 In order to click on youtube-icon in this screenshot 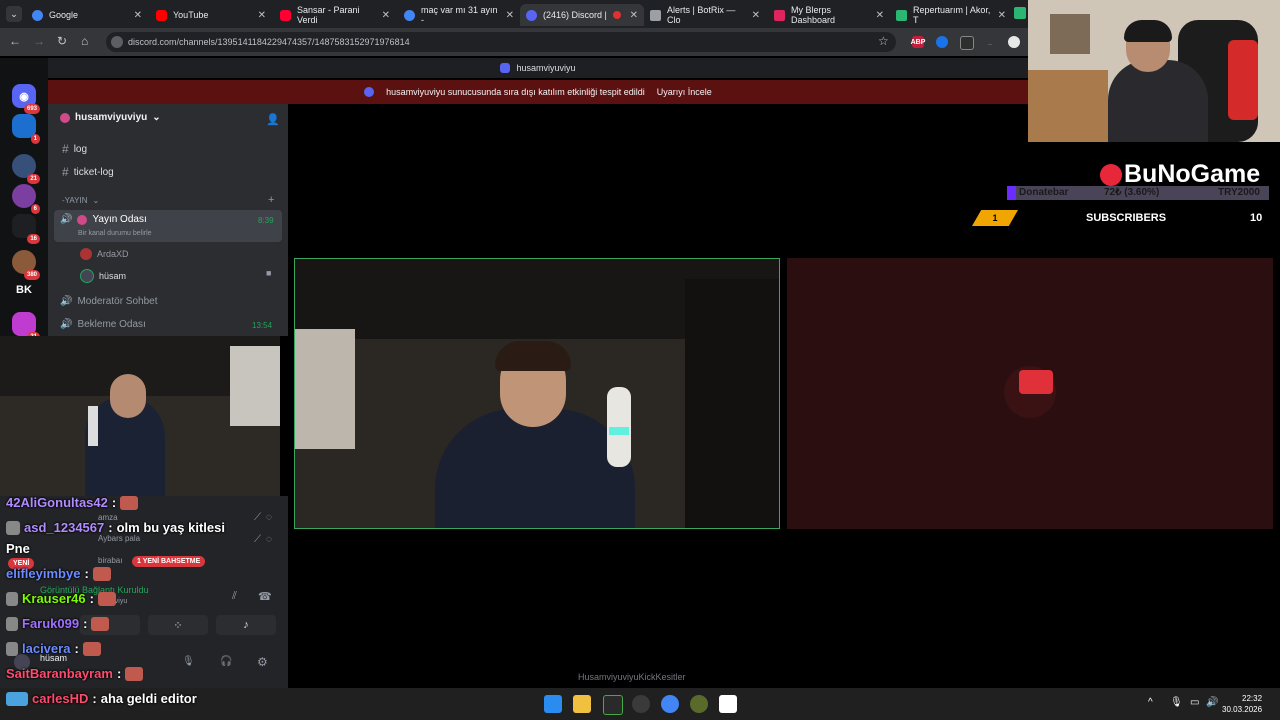, I will do `click(285, 15)`.